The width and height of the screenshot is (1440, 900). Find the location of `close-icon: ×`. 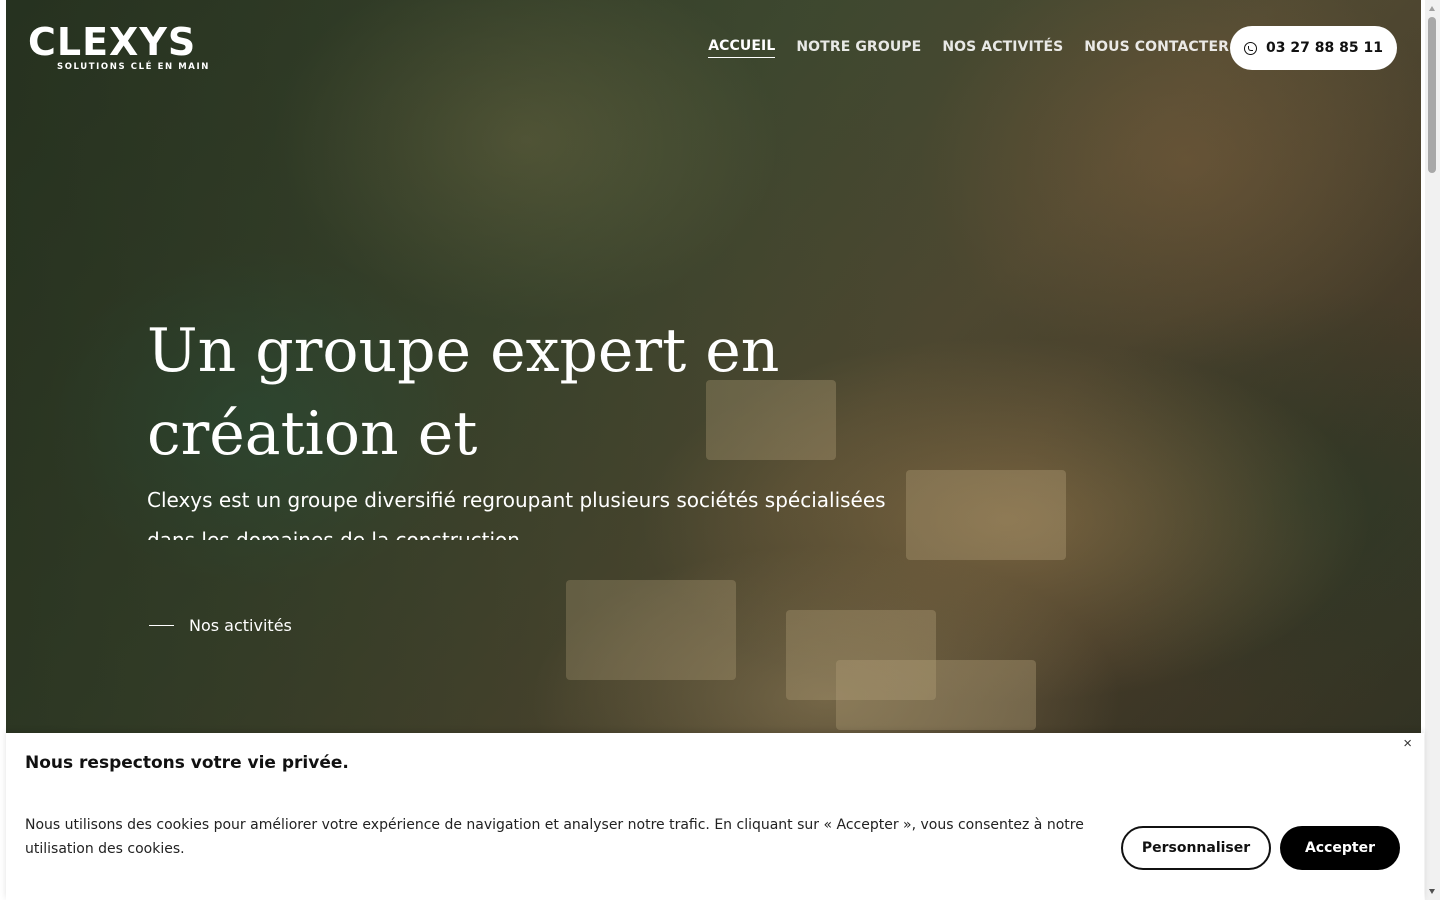

close-icon: × is located at coordinates (1407, 744).